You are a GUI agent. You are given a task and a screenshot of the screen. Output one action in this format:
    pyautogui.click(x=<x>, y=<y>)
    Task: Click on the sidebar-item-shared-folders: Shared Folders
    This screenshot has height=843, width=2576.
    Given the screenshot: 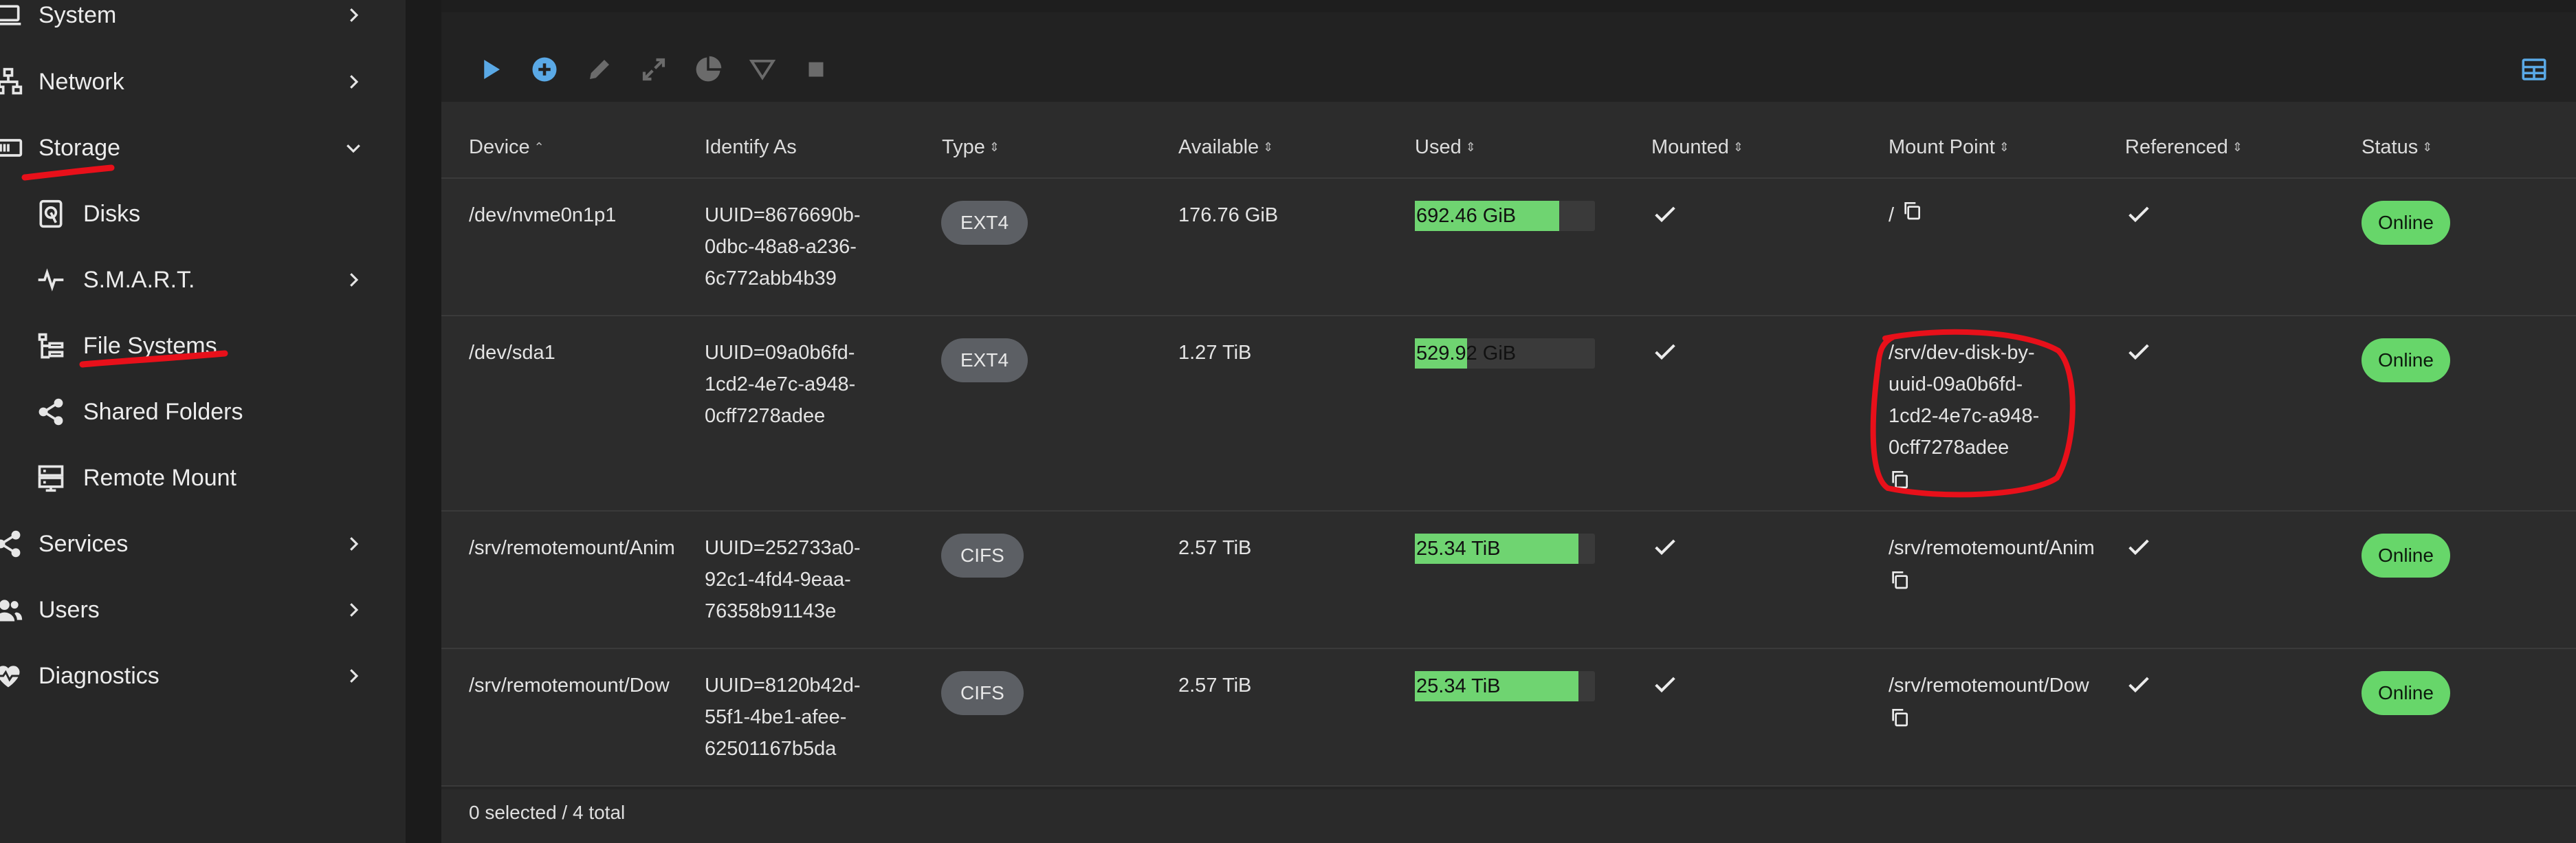 What is the action you would take?
    pyautogui.click(x=203, y=412)
    